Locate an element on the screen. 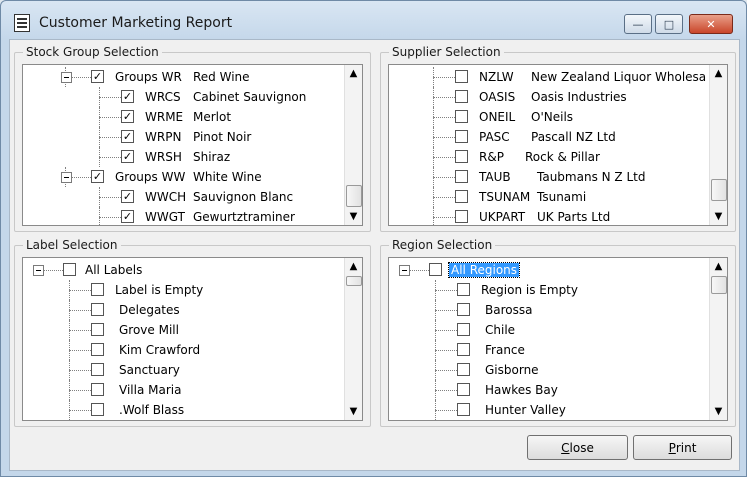  tree-group-row: ✓ Groups WR Red Wine is located at coordinates (183, 77).